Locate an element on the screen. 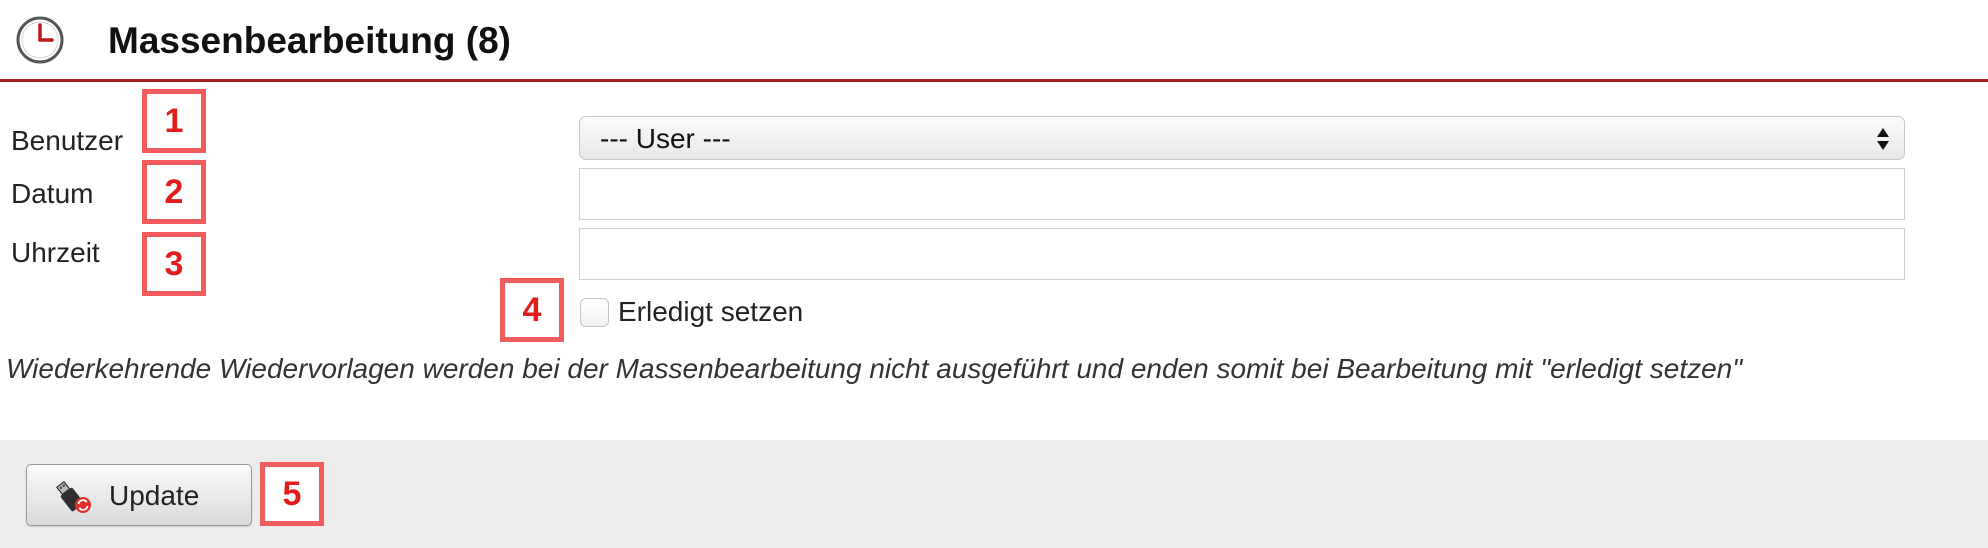  annotation-marker-1: 1 is located at coordinates (174, 121).